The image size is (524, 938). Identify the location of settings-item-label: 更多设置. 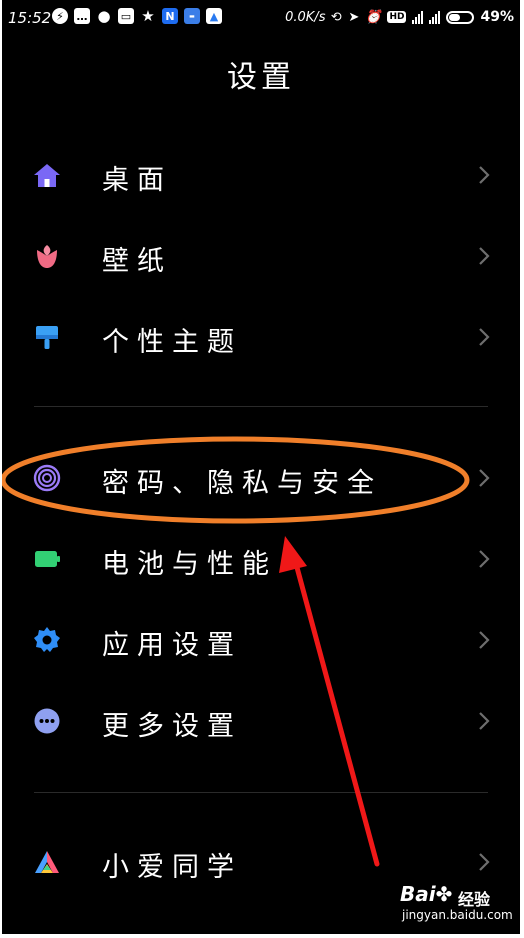
(172, 726).